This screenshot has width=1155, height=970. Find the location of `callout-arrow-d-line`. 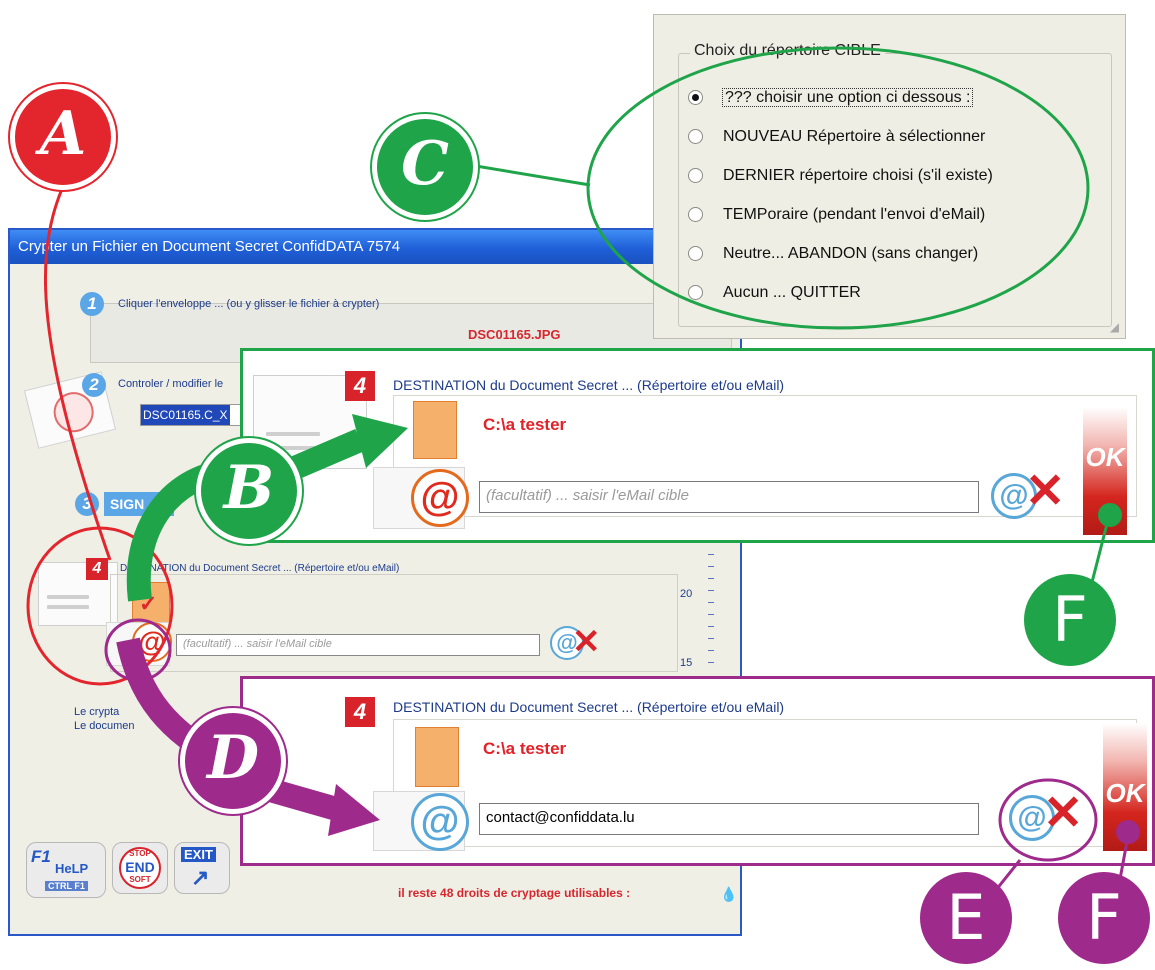

callout-arrow-d-line is located at coordinates (305, 800).